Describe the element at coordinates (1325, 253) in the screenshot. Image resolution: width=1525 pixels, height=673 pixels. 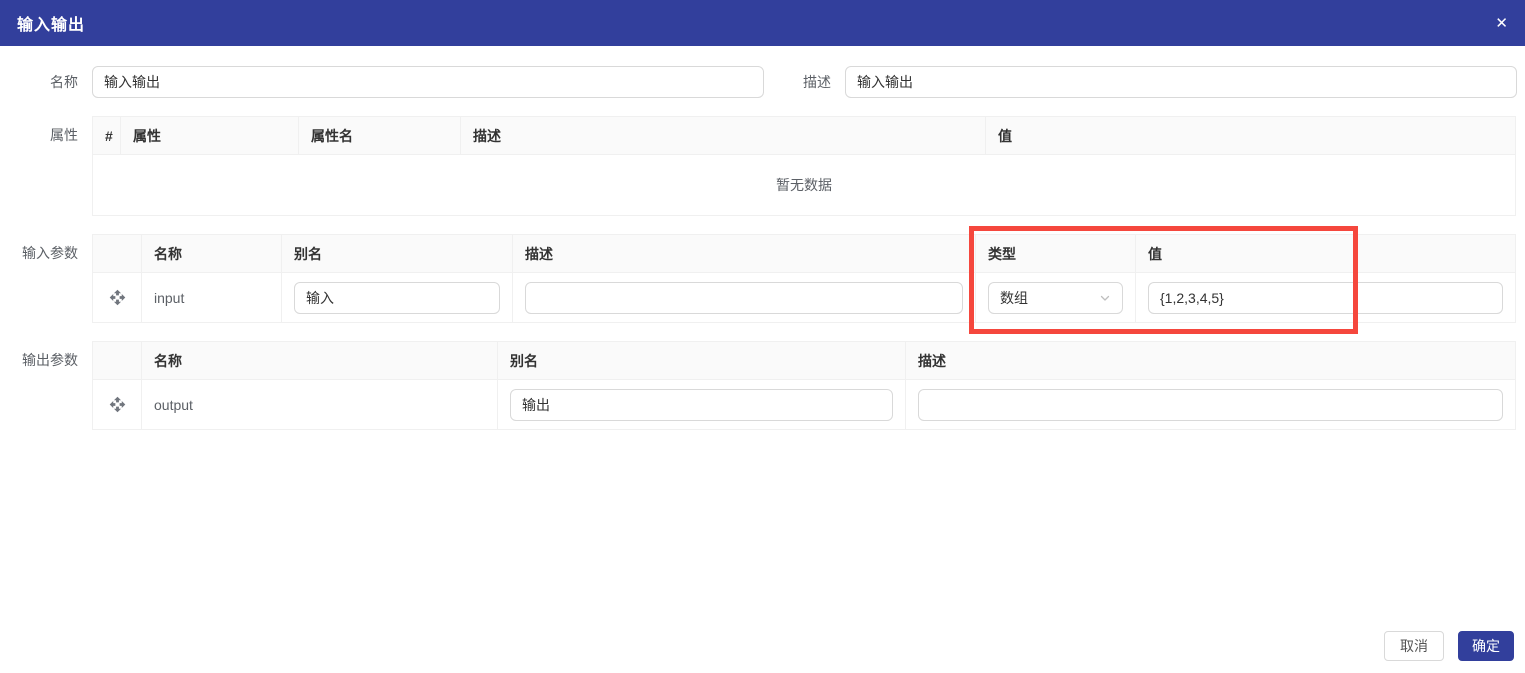
I see `input-params-col-value: 值` at that location.